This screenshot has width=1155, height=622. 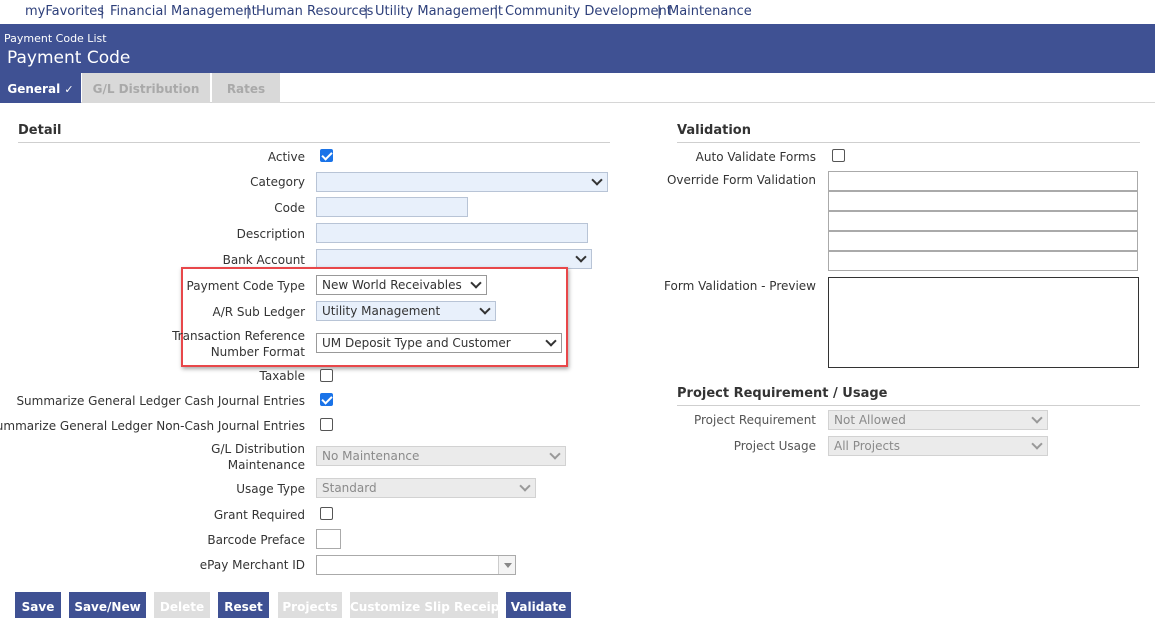 I want to click on tab-gl-distribution: G/L Distribution, so click(x=146, y=88).